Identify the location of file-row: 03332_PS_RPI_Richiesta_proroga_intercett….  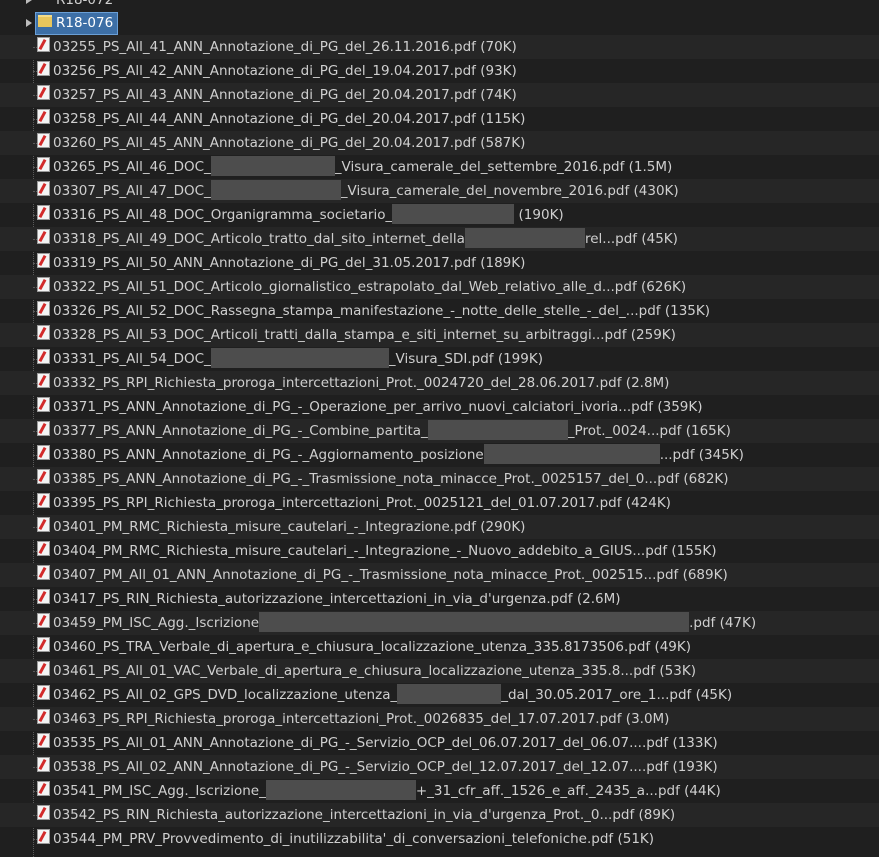
(439, 383).